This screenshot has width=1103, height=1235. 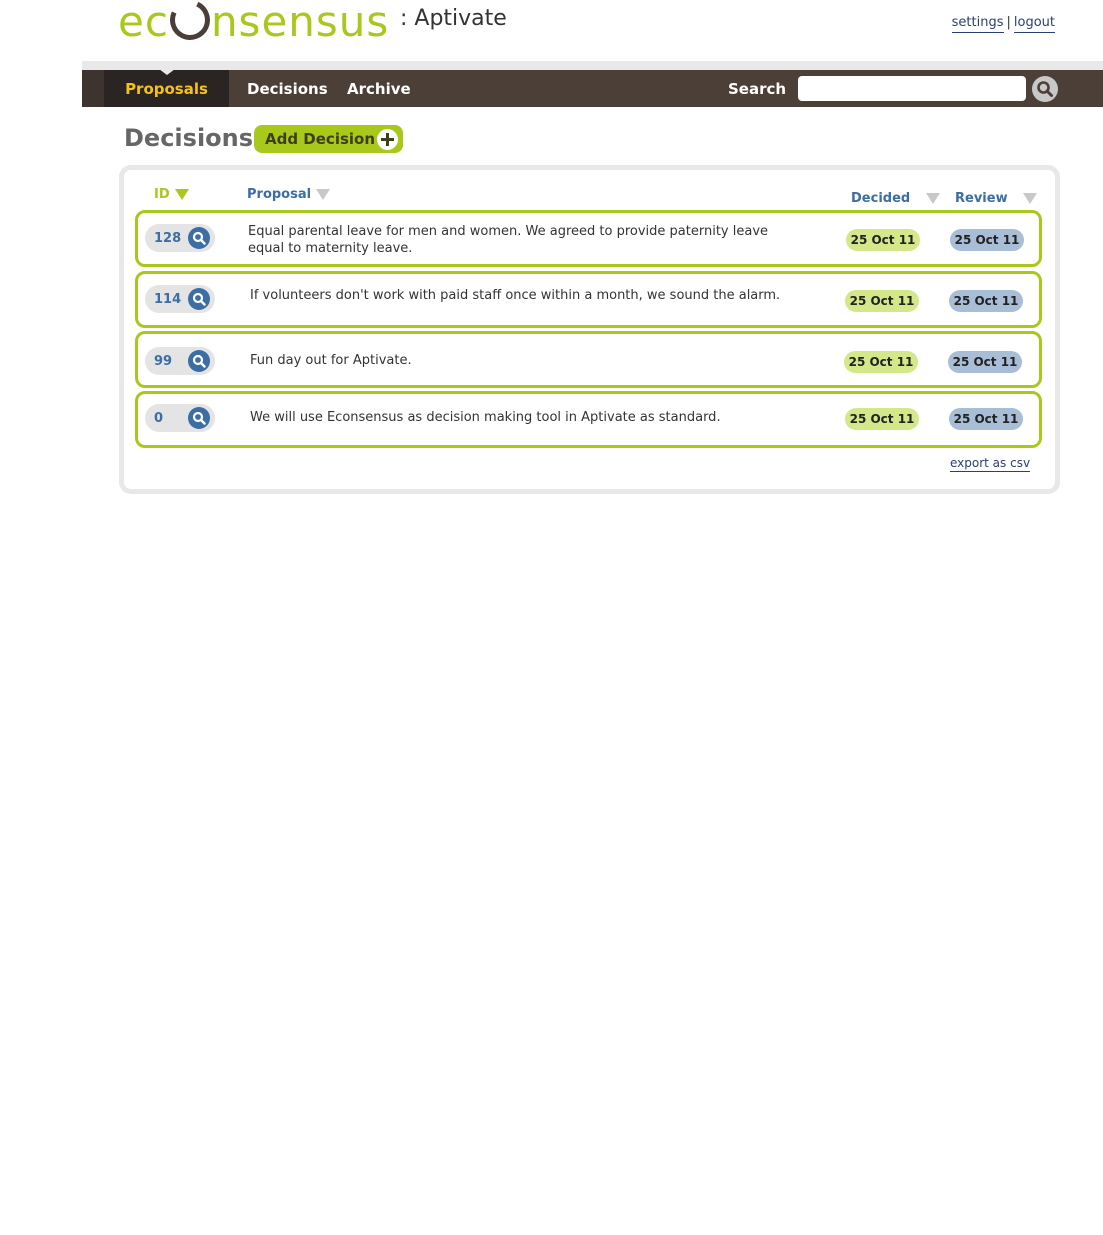 What do you see at coordinates (757, 88) in the screenshot?
I see `search-label: Search` at bounding box center [757, 88].